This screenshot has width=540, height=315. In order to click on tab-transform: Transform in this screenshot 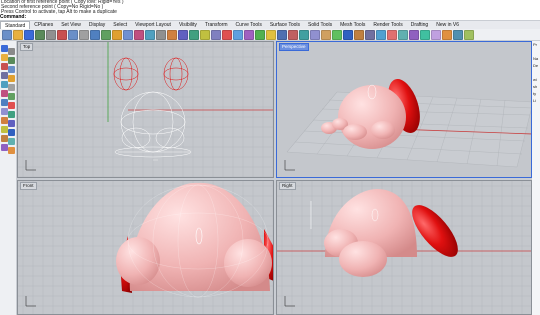, I will do `click(216, 25)`.